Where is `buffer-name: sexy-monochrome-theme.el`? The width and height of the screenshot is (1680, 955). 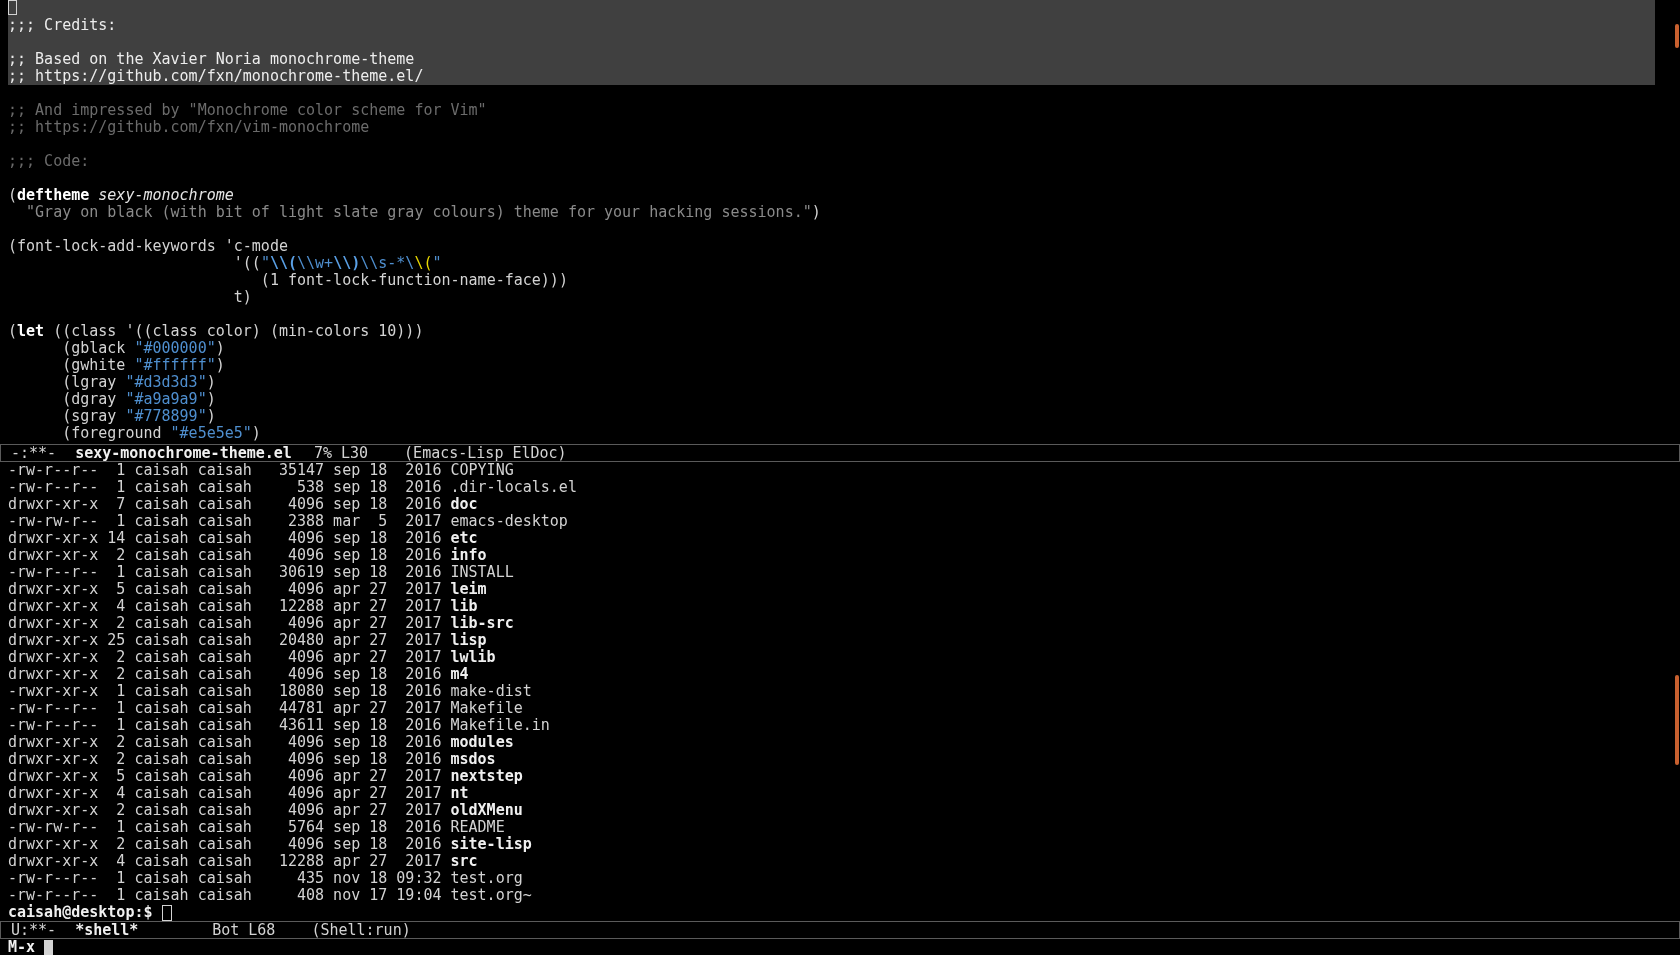 buffer-name: sexy-monochrome-theme.el is located at coordinates (183, 453).